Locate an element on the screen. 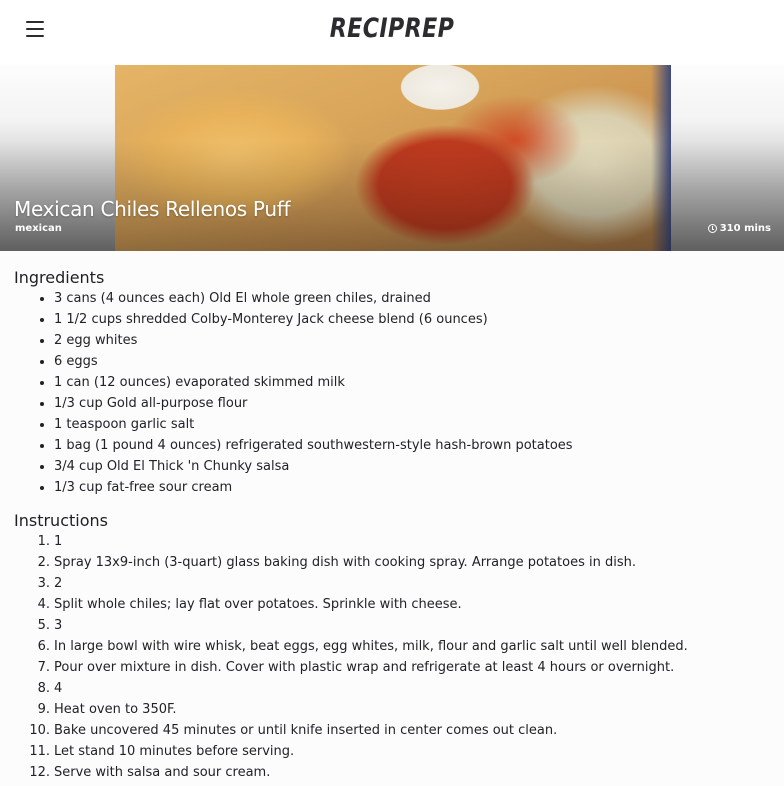 The image size is (784, 786). instruction-step: 12. Serve with salsa and sour cream. is located at coordinates (399, 772).